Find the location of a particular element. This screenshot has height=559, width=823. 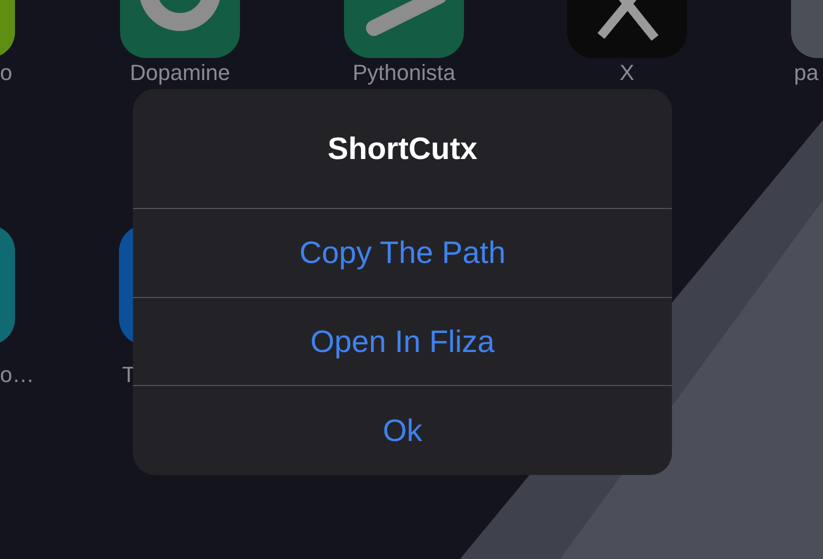

alert-title: ShortCutx is located at coordinates (402, 149).